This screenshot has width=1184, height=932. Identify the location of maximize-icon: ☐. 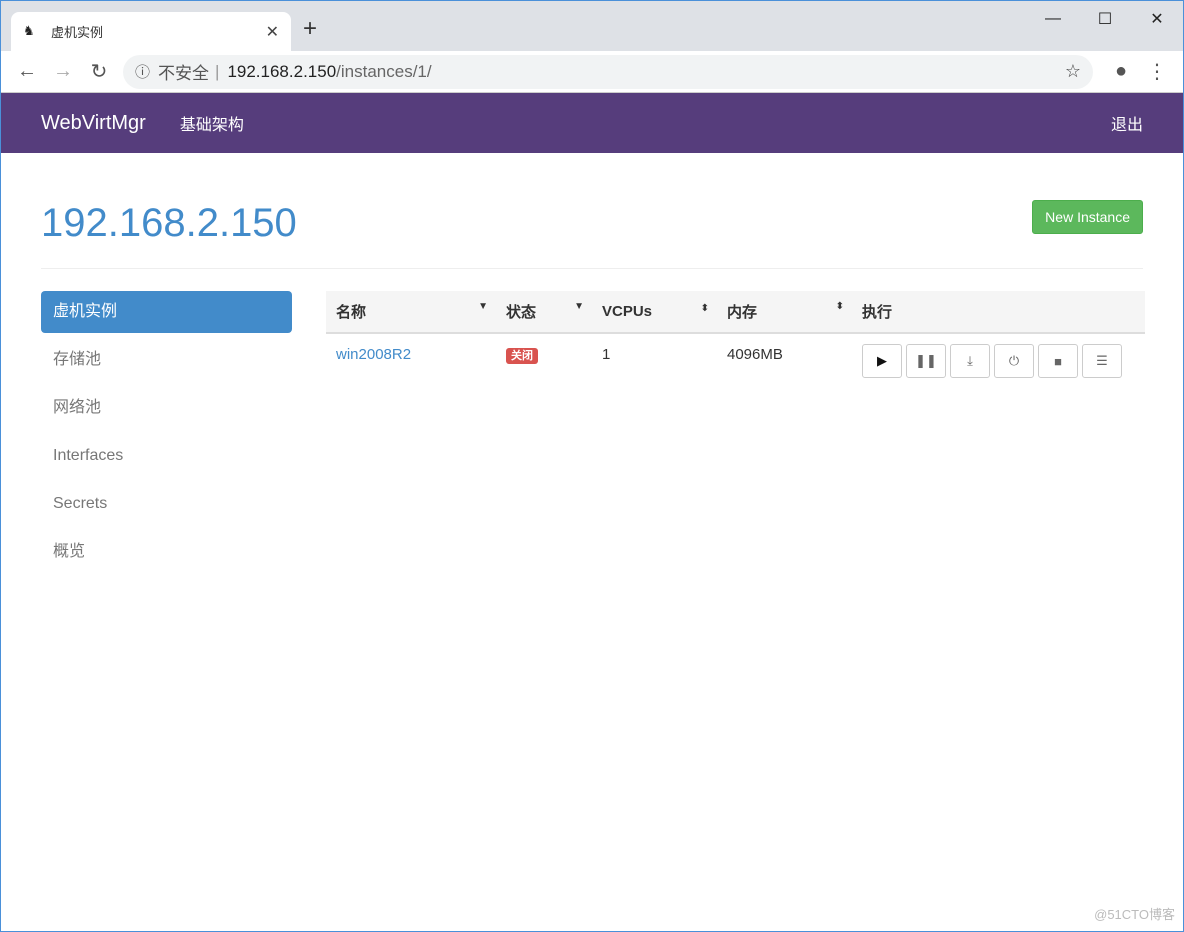
(1105, 19).